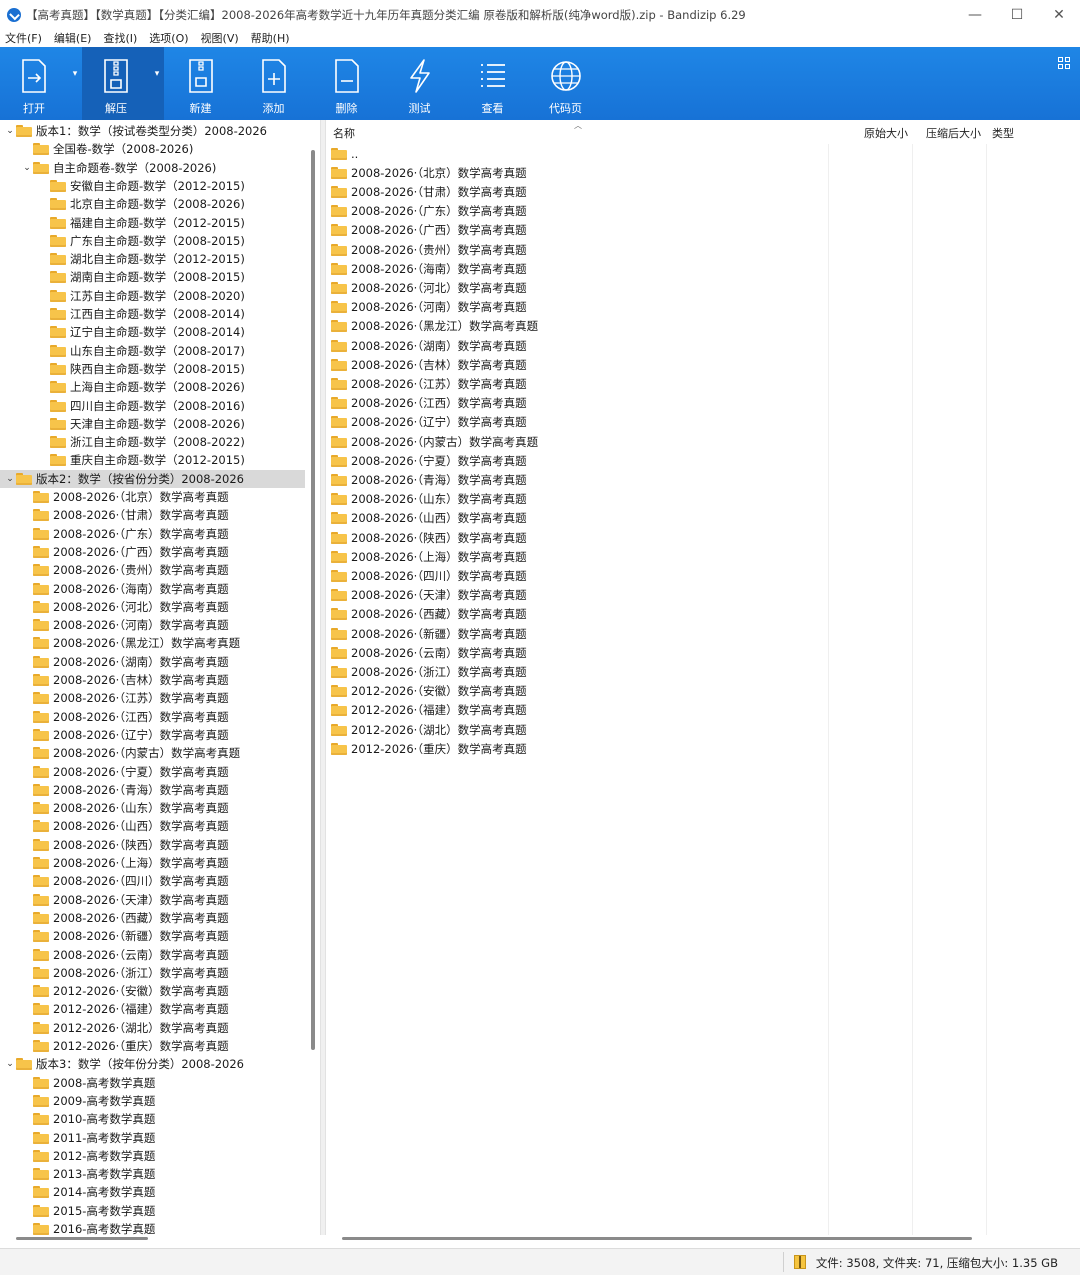  I want to click on tree-item: 2012-2026·（福建）数学高考真题, so click(114, 1009).